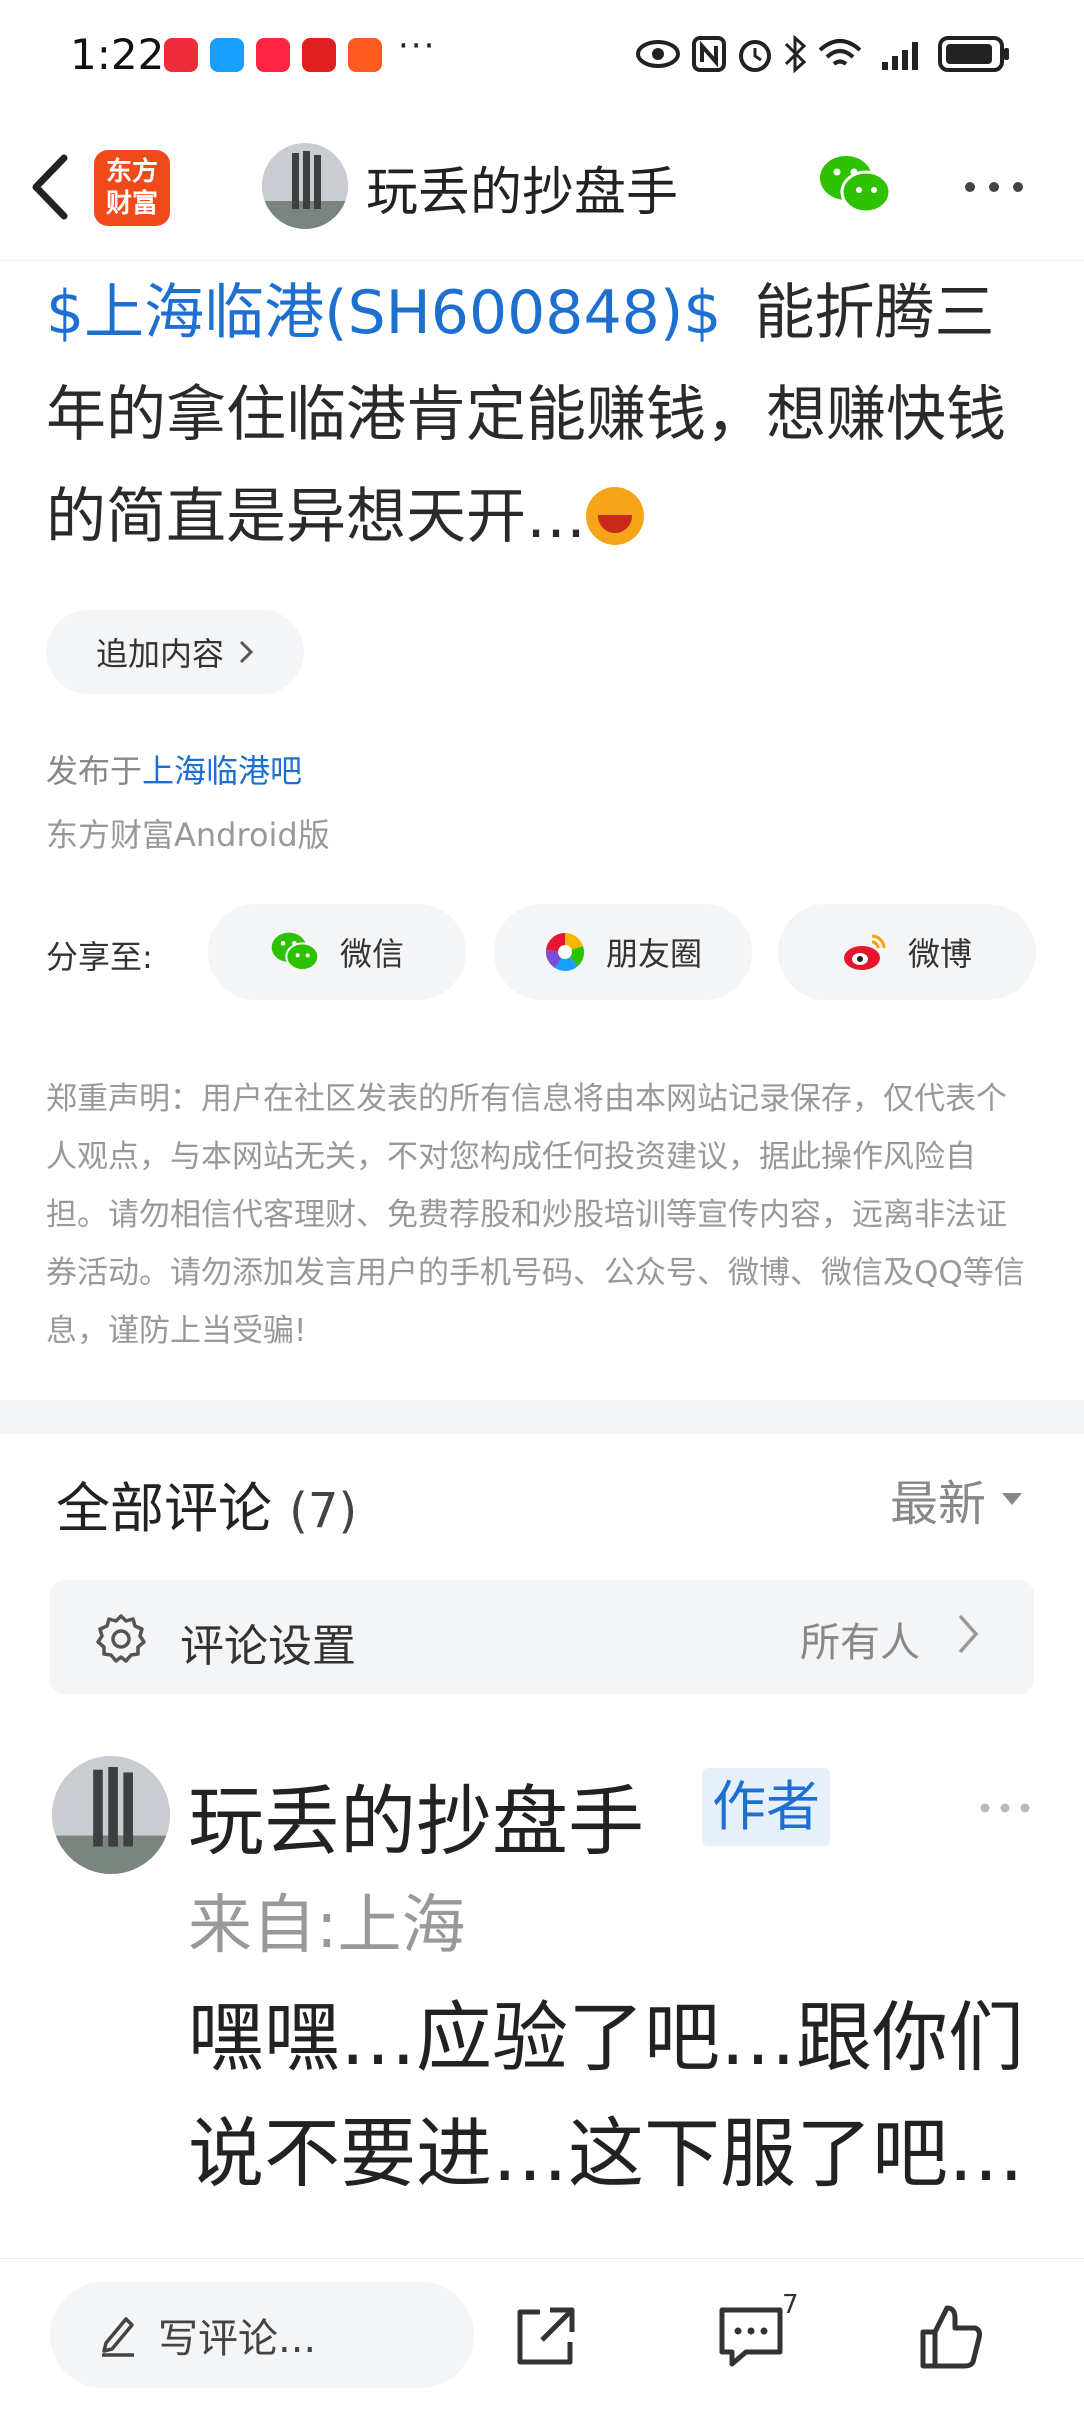 The width and height of the screenshot is (1084, 2413). I want to click on eastmoney-logo: 东方 财富, so click(132, 188).